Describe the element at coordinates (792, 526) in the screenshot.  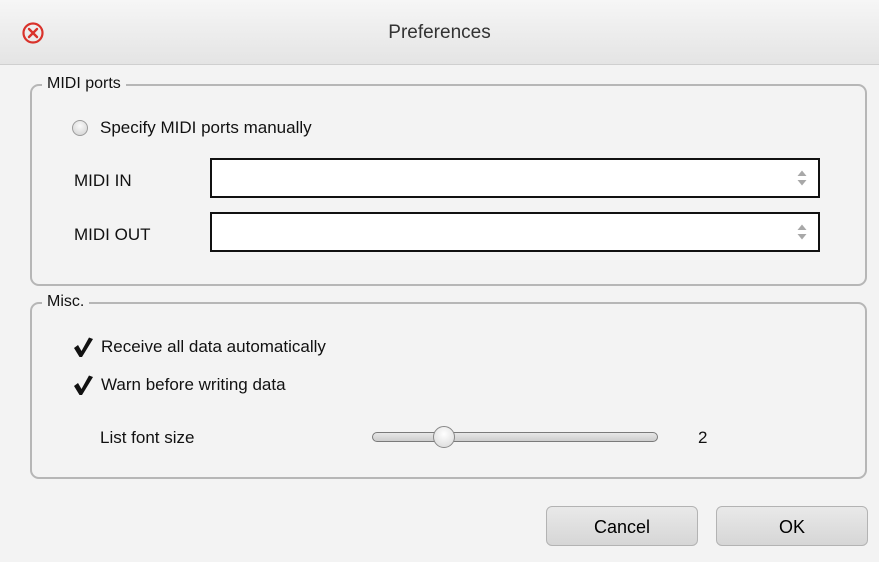
I see `ok-button: OK` at that location.